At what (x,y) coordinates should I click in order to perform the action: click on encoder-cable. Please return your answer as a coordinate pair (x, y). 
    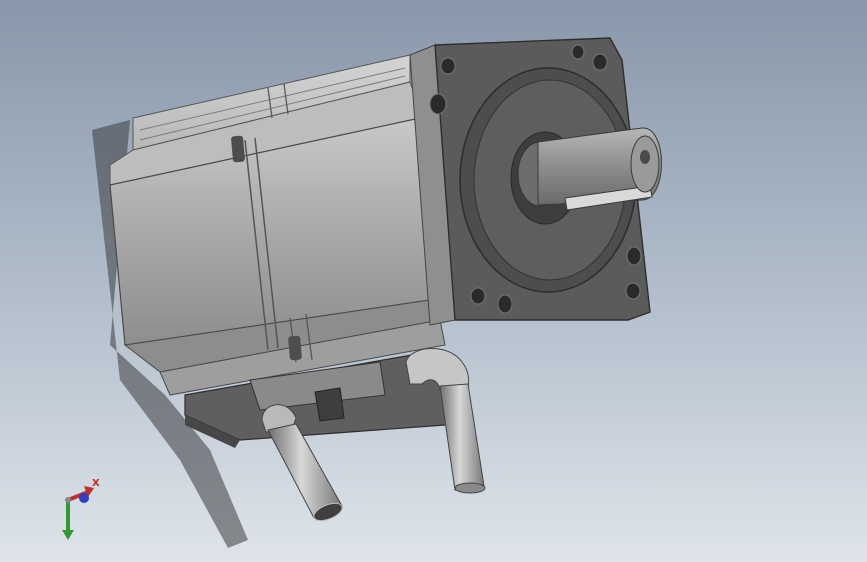
    Looking at the image, I should click on (462, 437).